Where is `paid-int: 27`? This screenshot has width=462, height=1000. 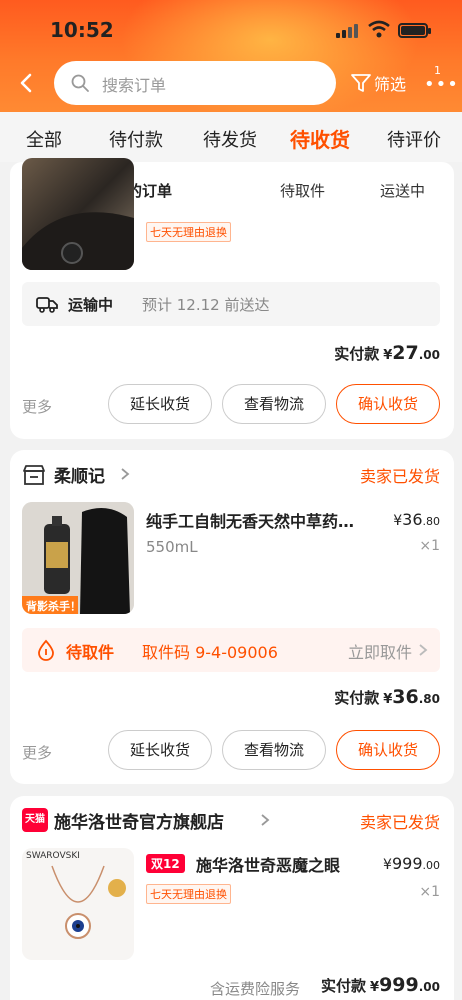
paid-int: 27 is located at coordinates (405, 353).